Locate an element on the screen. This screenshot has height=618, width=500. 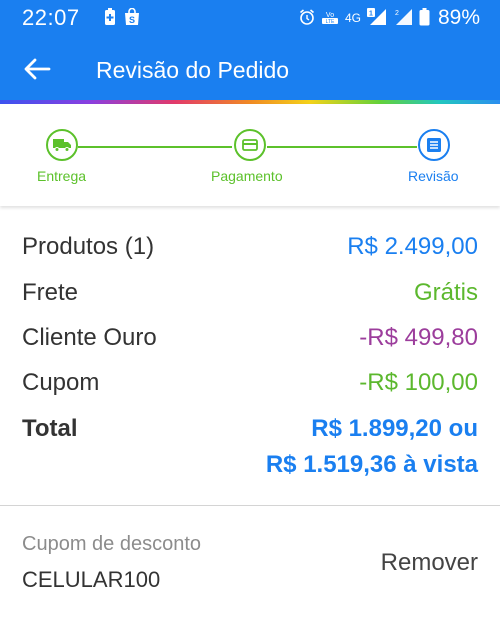
step-revisao is located at coordinates (434, 145).